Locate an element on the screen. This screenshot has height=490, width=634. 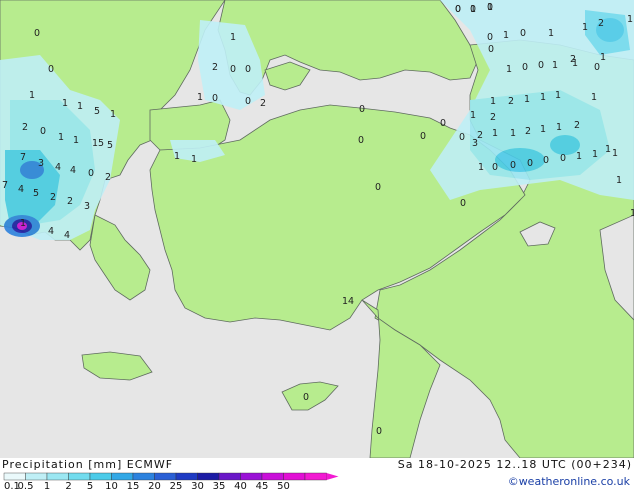
legend-tick-label: 25 is located at coordinates (176, 485).